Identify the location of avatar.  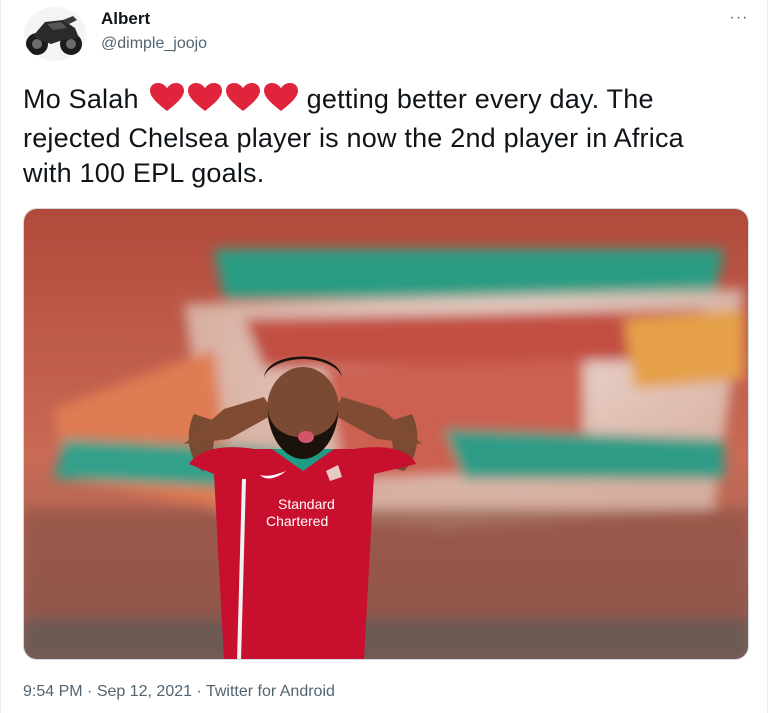
(55, 34).